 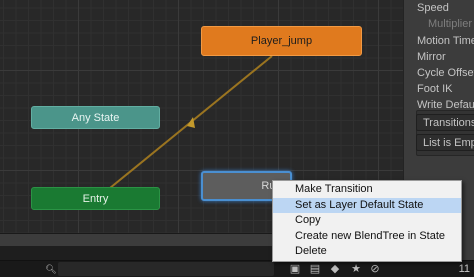 I want to click on menu-item-delete: Delete, so click(x=367, y=252).